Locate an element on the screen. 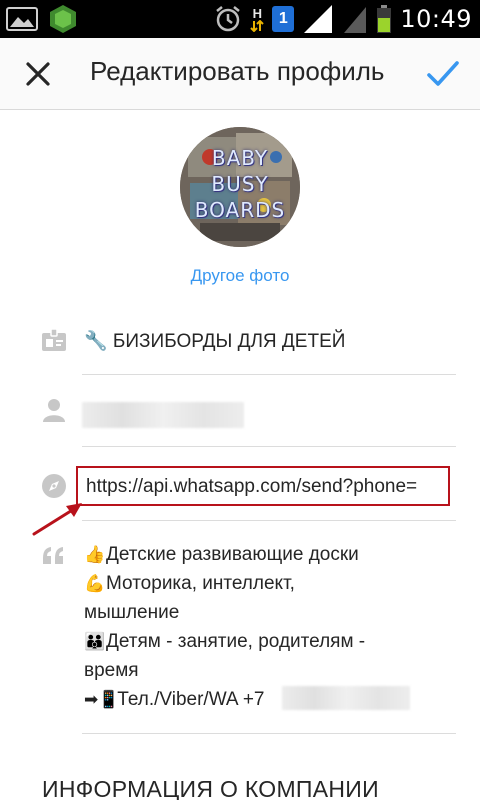  bio-line: 👍Детские развивающие доски is located at coordinates (269, 554).